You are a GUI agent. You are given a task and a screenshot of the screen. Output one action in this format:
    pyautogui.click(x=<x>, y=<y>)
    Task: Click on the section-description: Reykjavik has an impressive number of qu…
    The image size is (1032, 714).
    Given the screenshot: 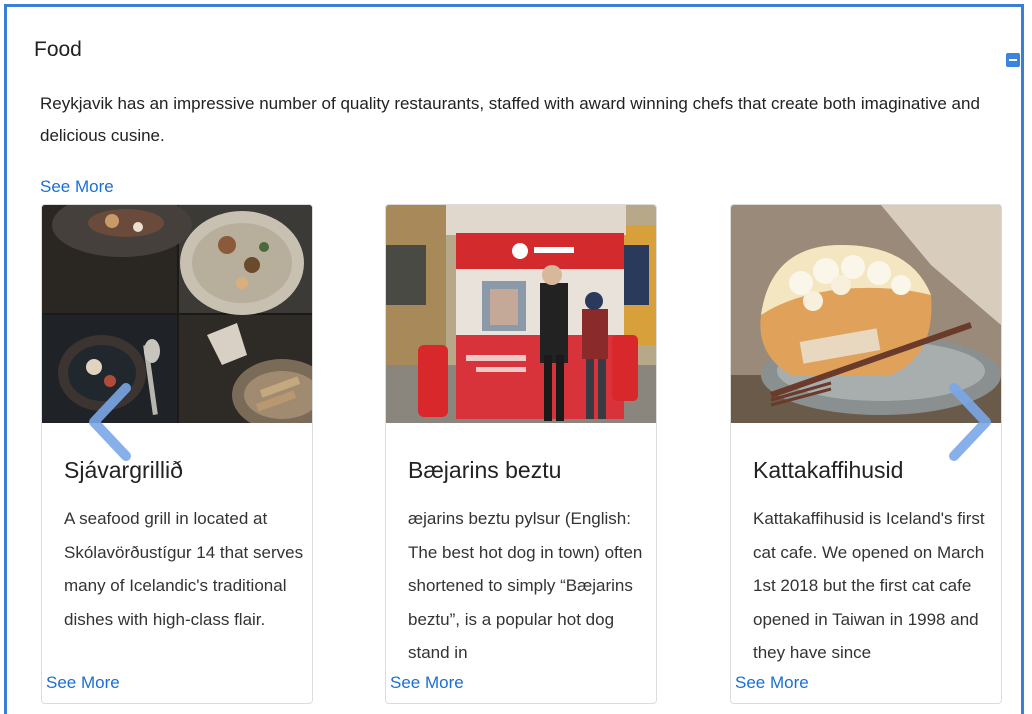 What is the action you would take?
    pyautogui.click(x=510, y=119)
    